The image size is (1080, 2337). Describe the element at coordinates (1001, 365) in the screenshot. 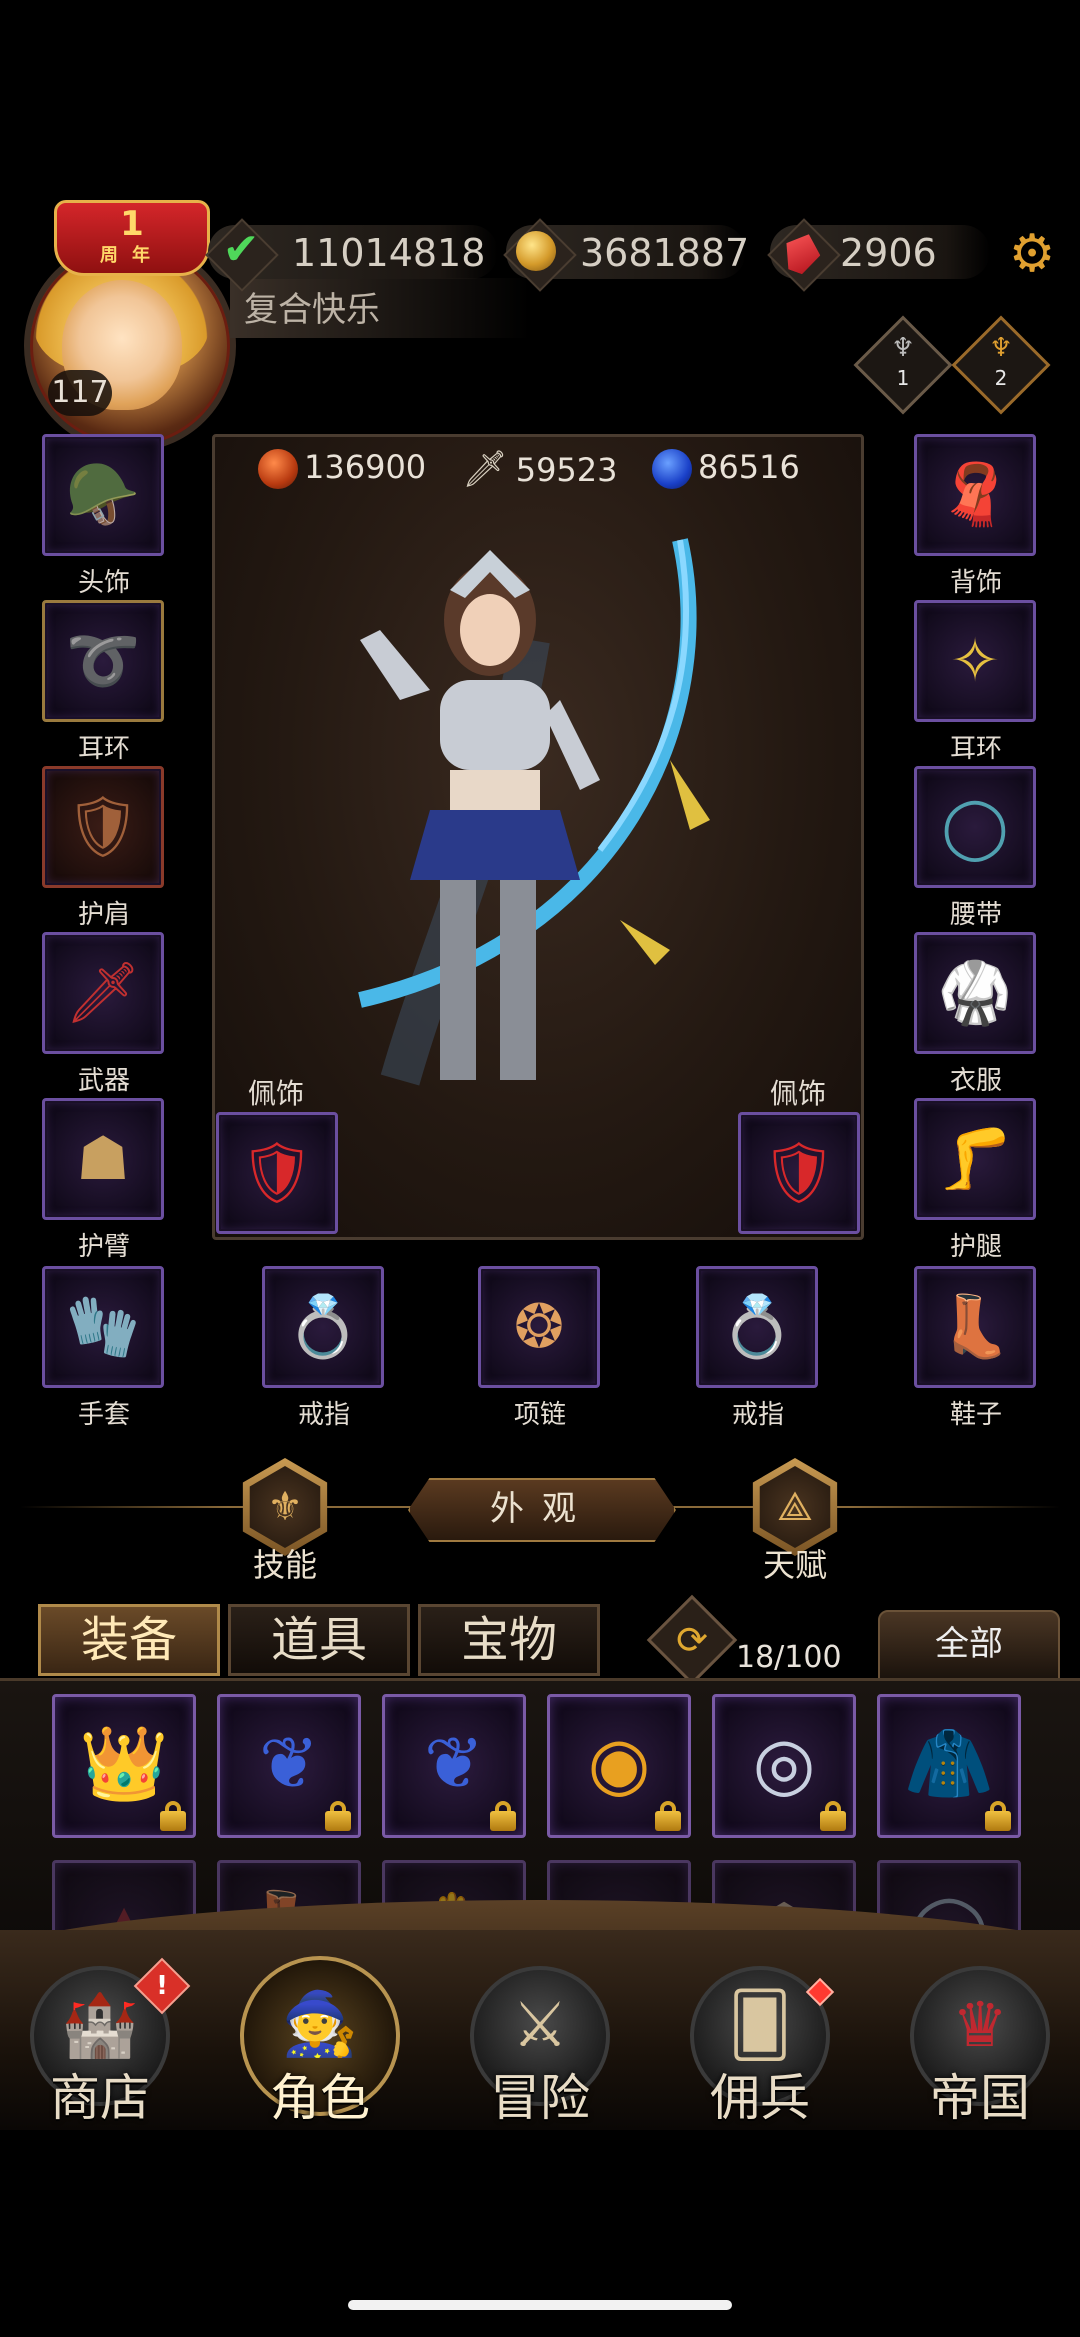

I see `rank-badge-2: ♆ 2` at that location.